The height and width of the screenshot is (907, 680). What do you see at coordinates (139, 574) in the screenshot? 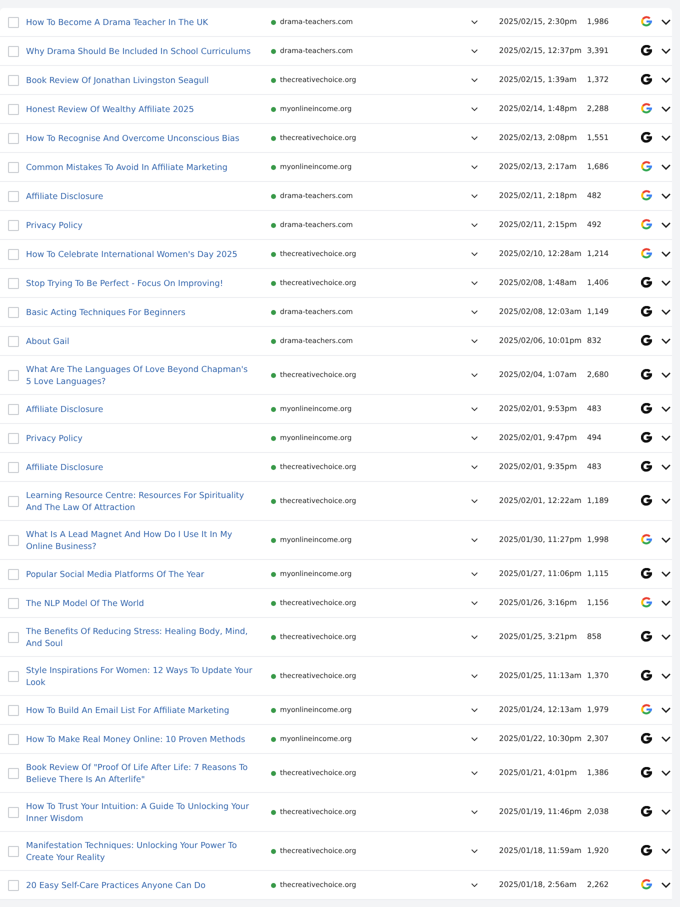
I see `post-title-link: Popular Social Media Platforms Of The Year` at bounding box center [139, 574].